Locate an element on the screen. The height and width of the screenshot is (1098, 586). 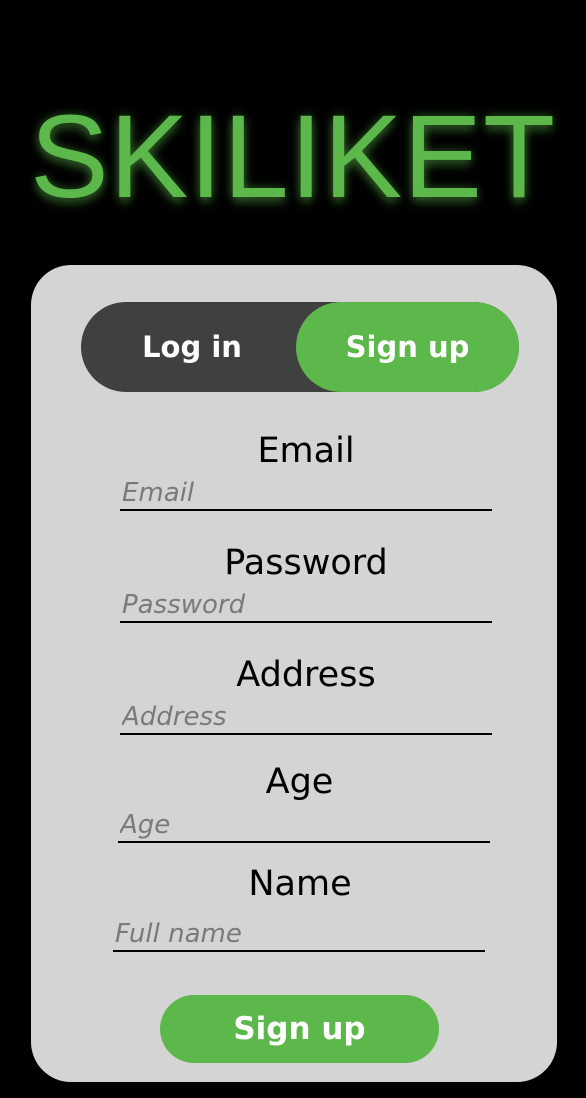
address-label: Address is located at coordinates (306, 675).